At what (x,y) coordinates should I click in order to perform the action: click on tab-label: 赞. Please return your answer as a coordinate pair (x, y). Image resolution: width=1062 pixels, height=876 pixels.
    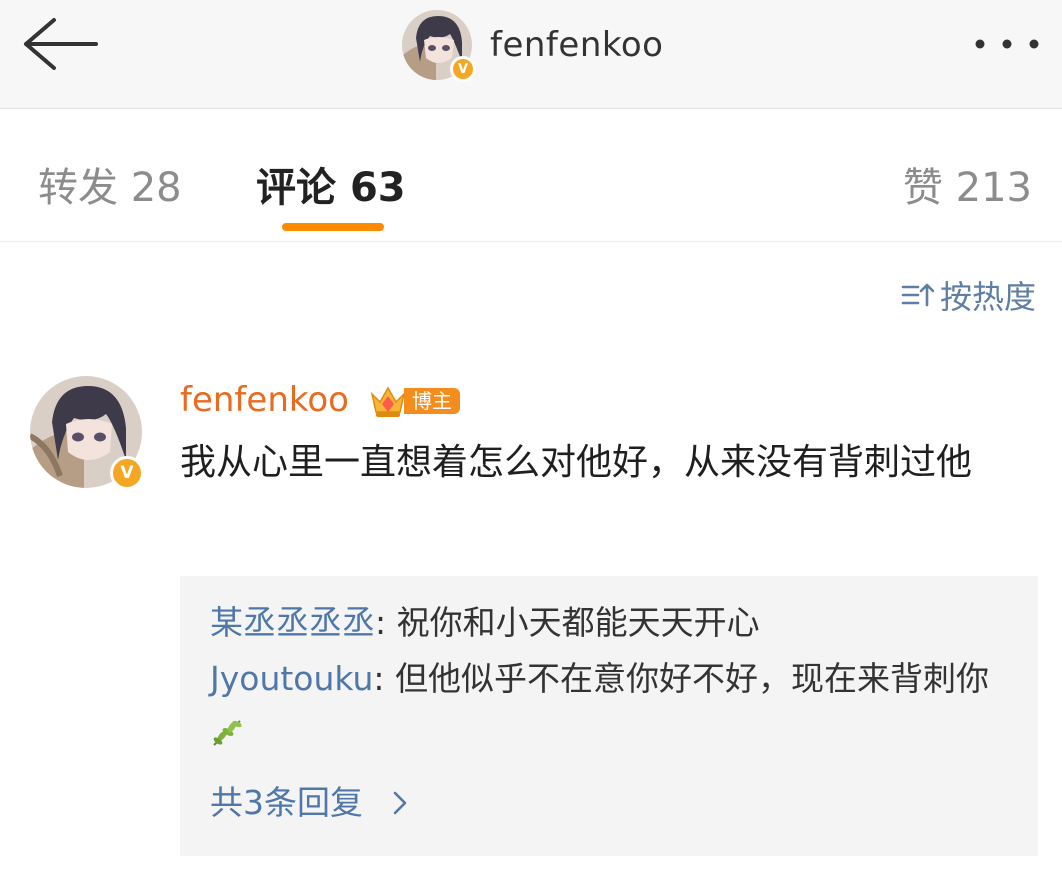
    Looking at the image, I should click on (922, 188).